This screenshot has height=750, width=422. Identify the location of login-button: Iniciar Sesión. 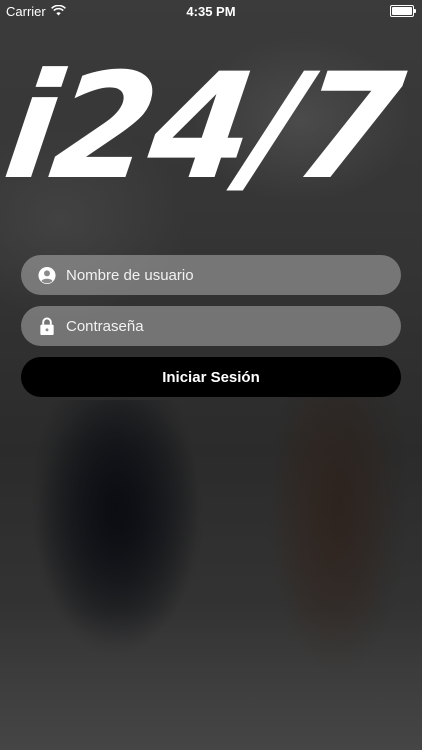
(211, 377).